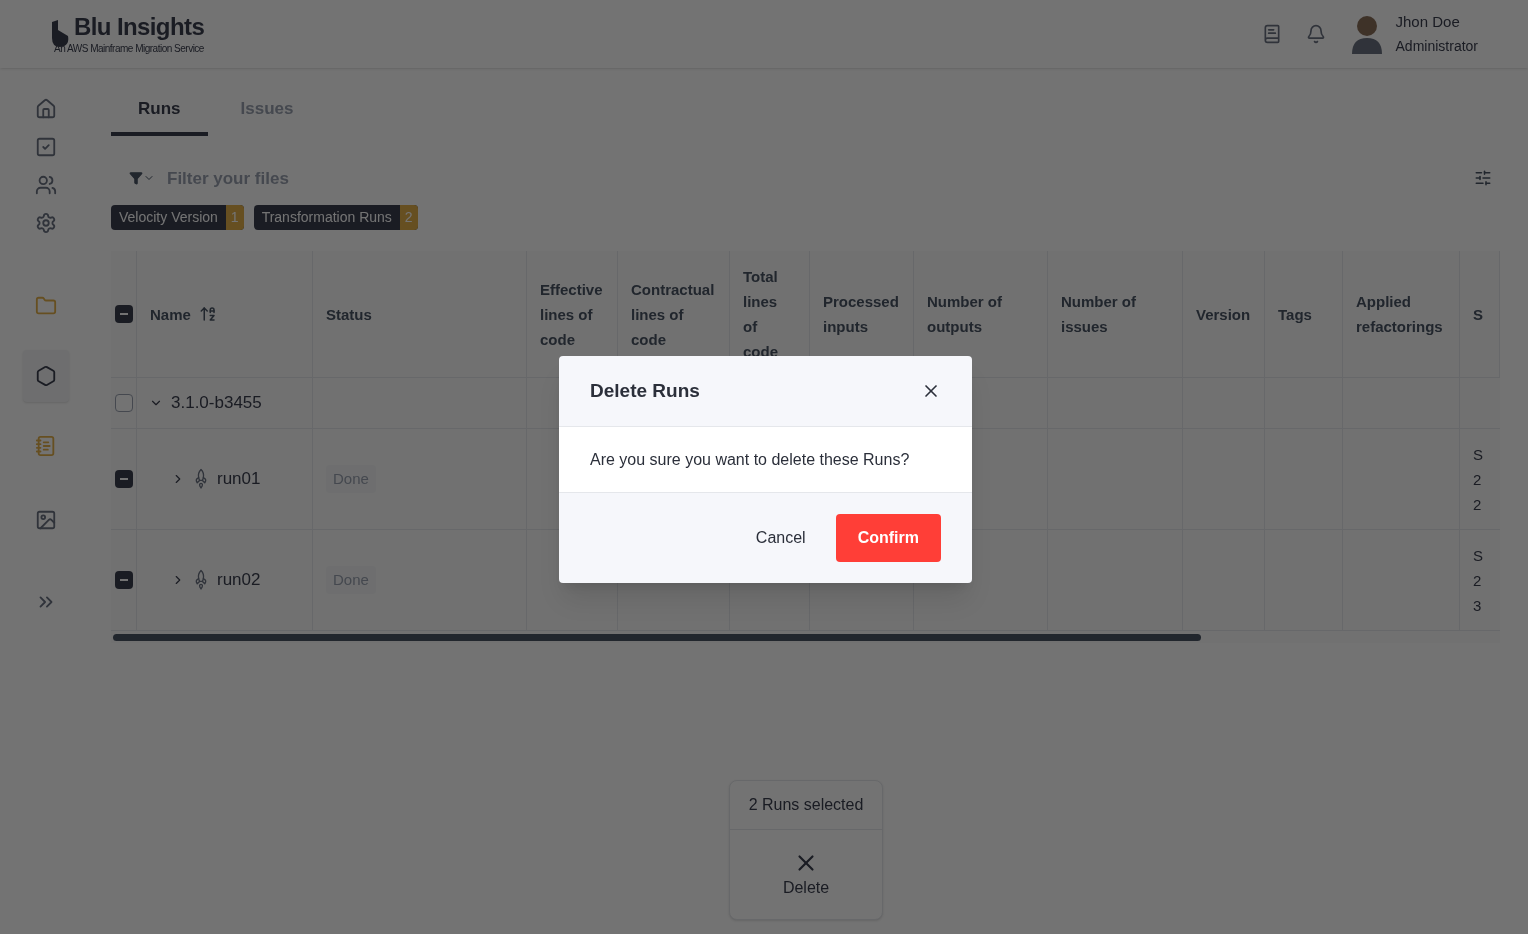  Describe the element at coordinates (170, 314) in the screenshot. I see `column-header: Name` at that location.